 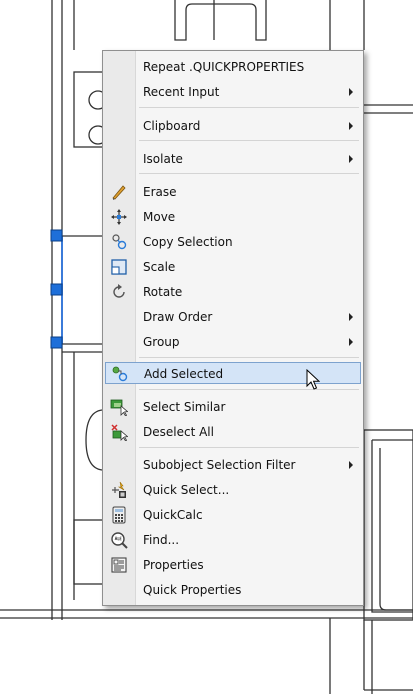 I want to click on copy-selection-icon, so click(x=119, y=242).